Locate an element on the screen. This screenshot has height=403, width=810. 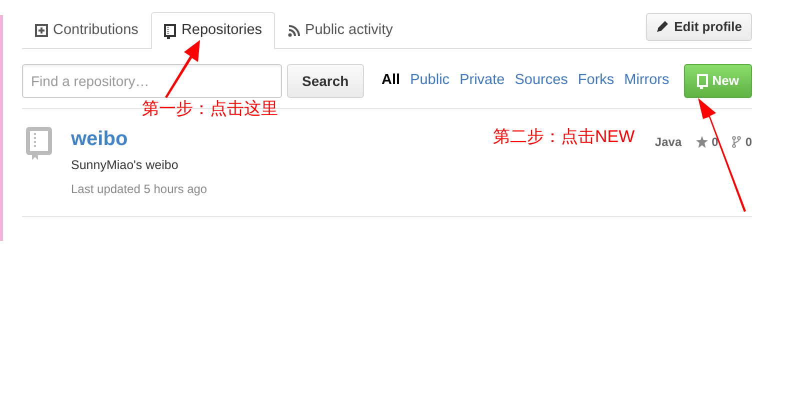
plus-icon is located at coordinates (41, 30).